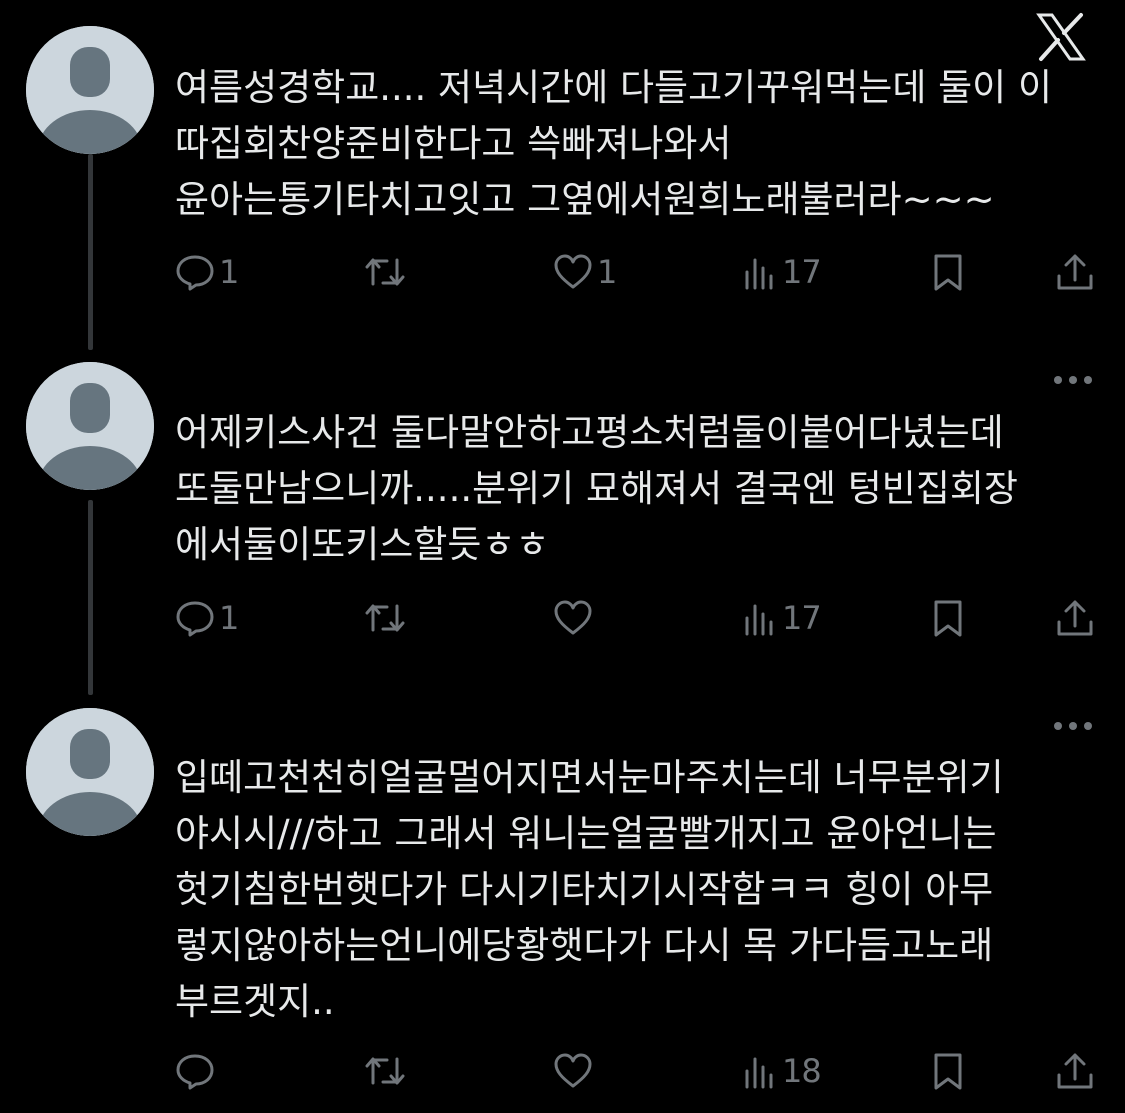  I want to click on text-line: 헛기침한번햇다가 다시기타치기시작함ㅋㅋ 힝이 아무, so click(584, 889).